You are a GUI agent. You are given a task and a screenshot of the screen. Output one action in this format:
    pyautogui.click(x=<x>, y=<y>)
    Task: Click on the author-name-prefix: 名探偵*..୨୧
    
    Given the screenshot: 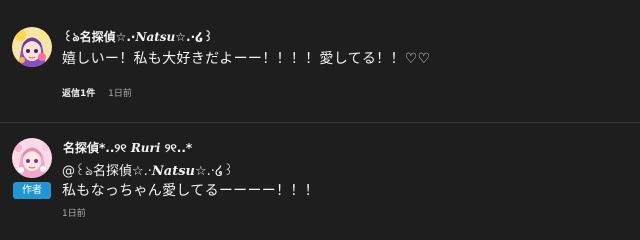 What is the action you would take?
    pyautogui.click(x=97, y=148)
    